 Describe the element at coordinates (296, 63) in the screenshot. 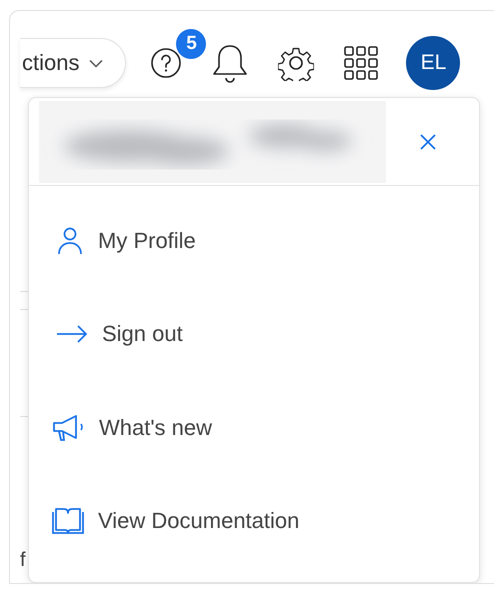

I see `settings-icon` at that location.